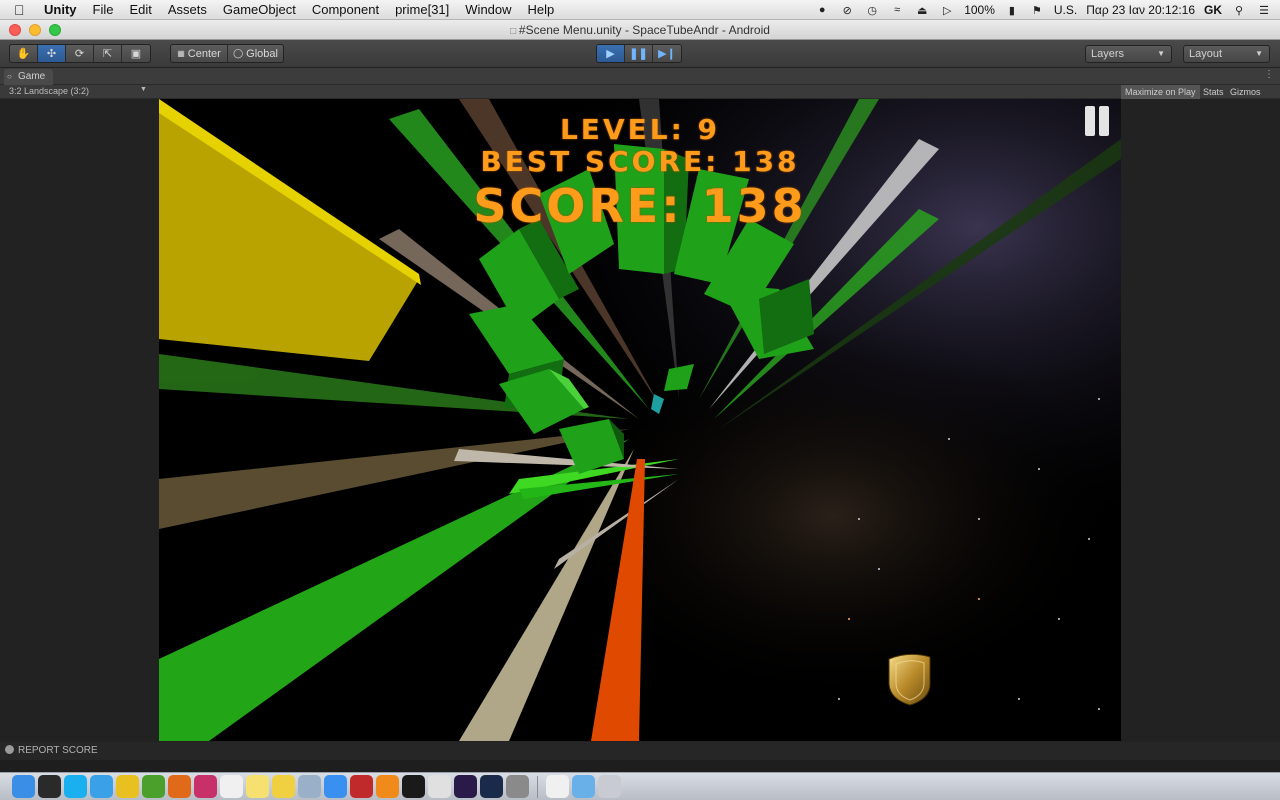 Image resolution: width=1280 pixels, height=800 pixels. What do you see at coordinates (335, 786) in the screenshot?
I see `appstore-icon` at bounding box center [335, 786].